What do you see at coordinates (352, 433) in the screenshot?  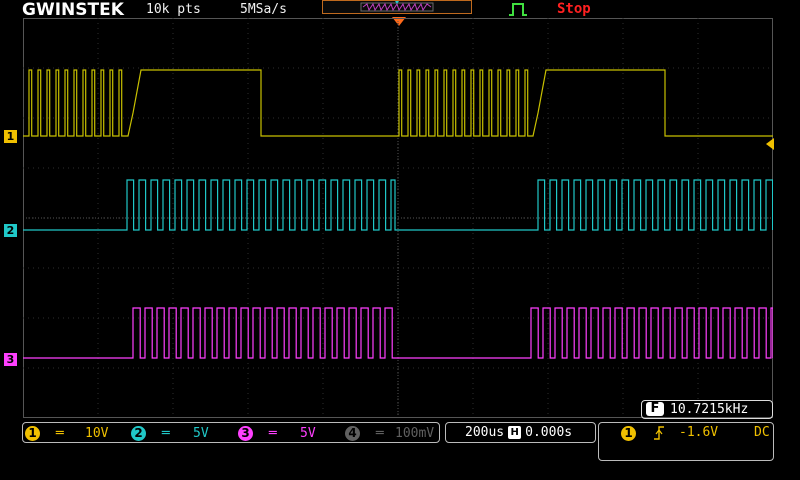 I see `ch4-badge: 4` at bounding box center [352, 433].